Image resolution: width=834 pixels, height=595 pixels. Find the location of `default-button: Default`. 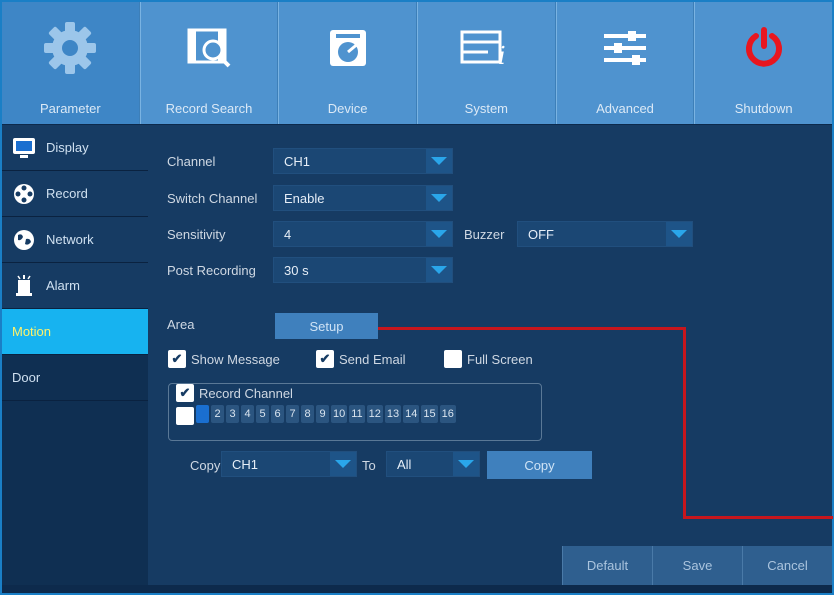

default-button: Default is located at coordinates (607, 565).